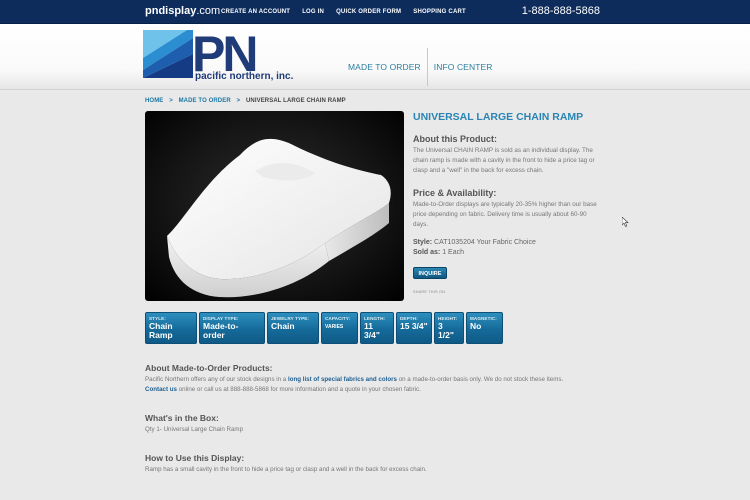 The height and width of the screenshot is (500, 750). What do you see at coordinates (194, 429) in the screenshot?
I see `in-box-text: Qty 1- Universal Large Chain Ramp` at bounding box center [194, 429].